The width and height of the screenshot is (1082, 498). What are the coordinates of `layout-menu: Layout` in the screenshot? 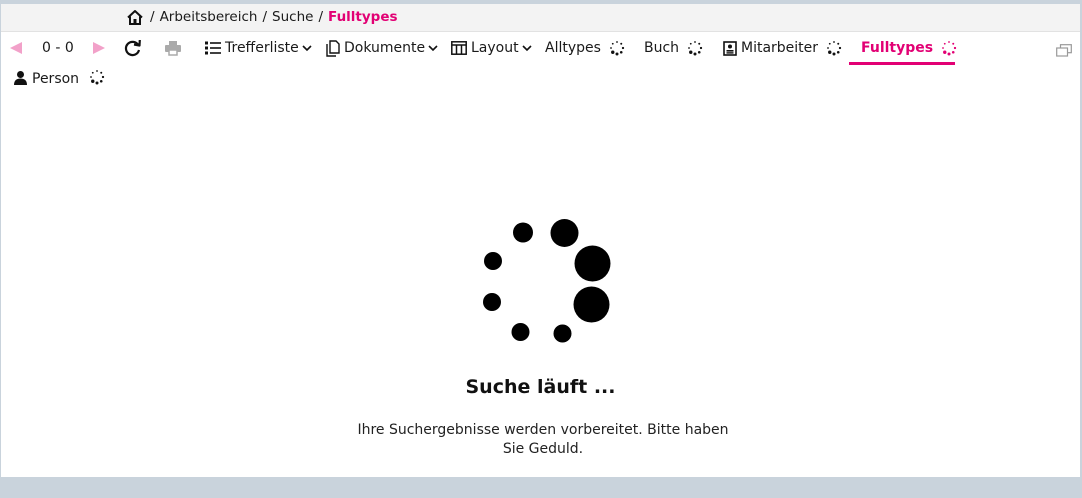 It's located at (491, 48).